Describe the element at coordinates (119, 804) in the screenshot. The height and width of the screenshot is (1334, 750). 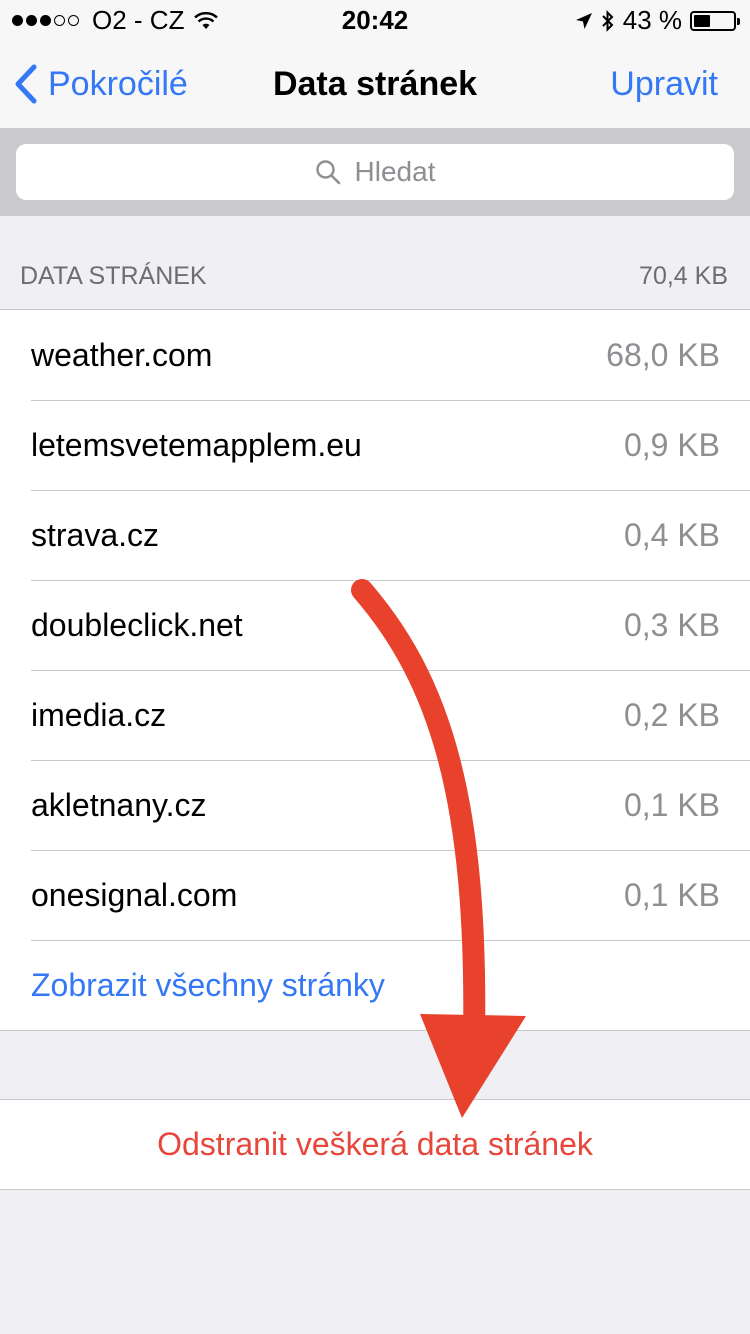
I see `site-name: akletnany.cz` at that location.